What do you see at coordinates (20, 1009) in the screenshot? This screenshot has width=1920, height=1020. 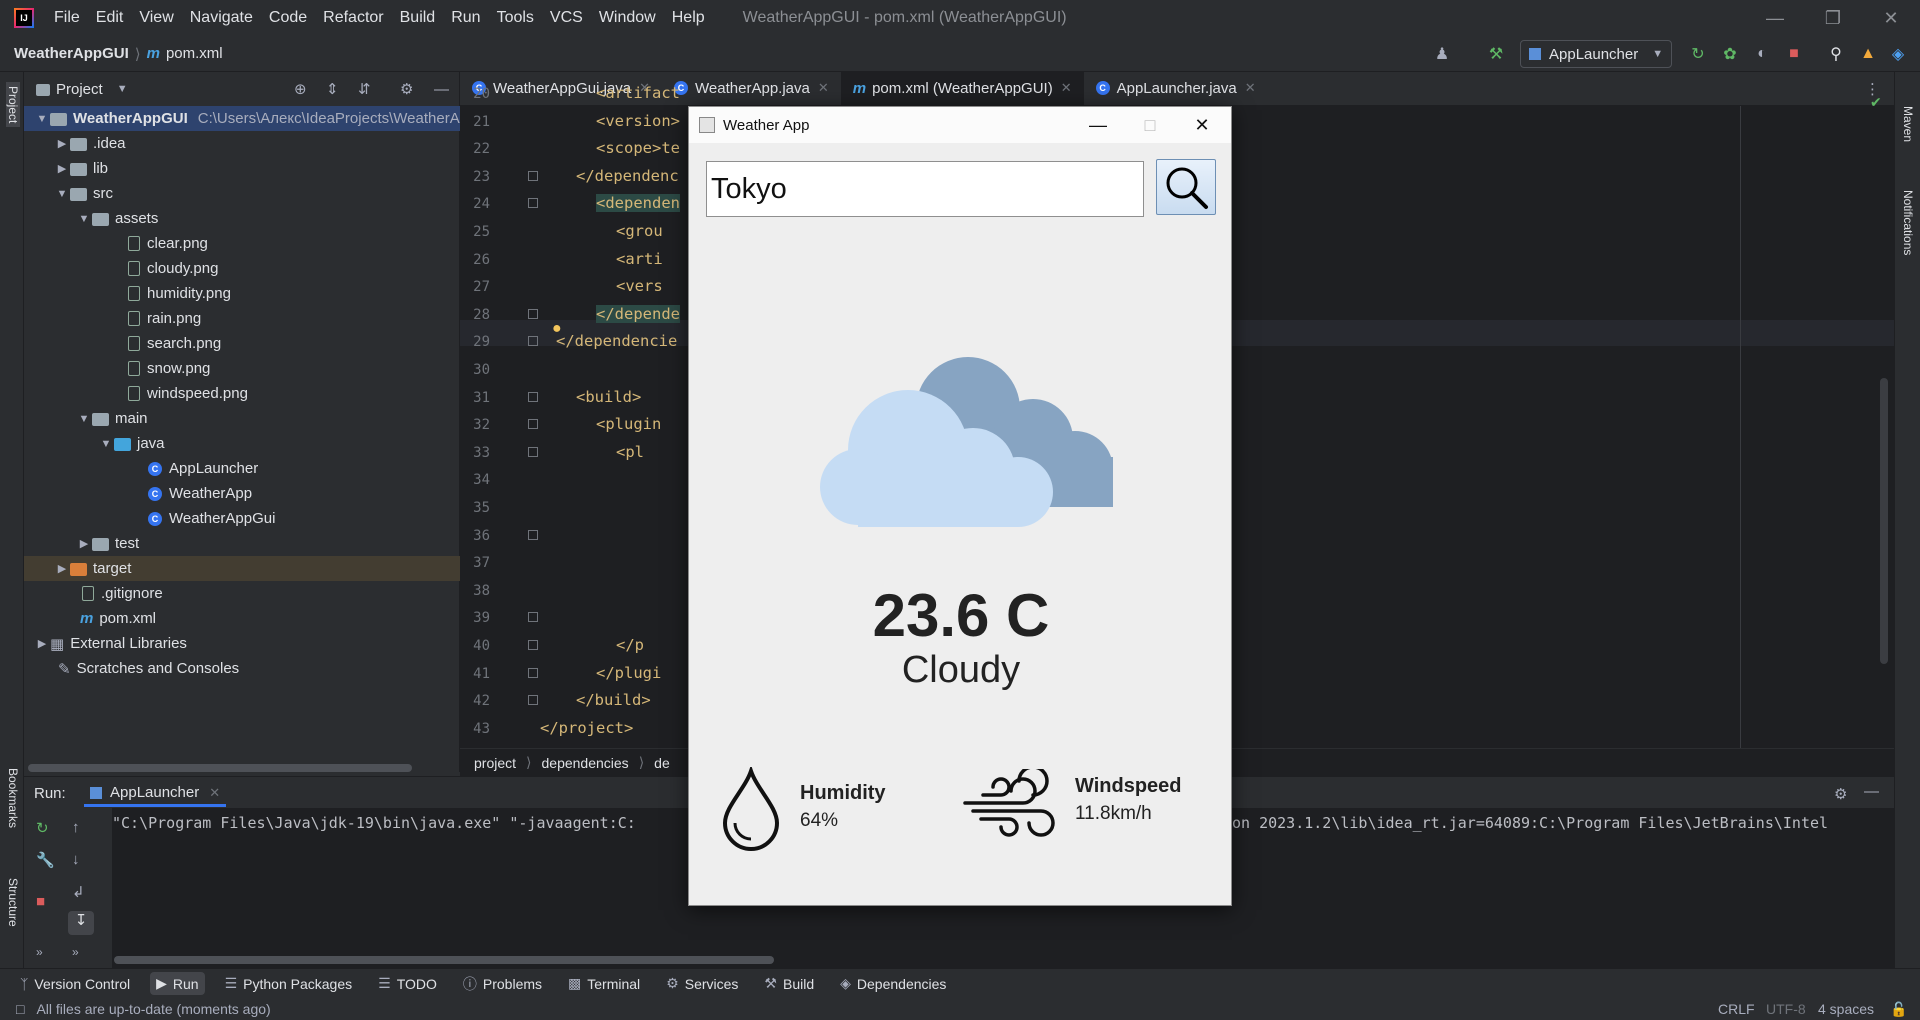 I see `panel-toggle-icon: □` at bounding box center [20, 1009].